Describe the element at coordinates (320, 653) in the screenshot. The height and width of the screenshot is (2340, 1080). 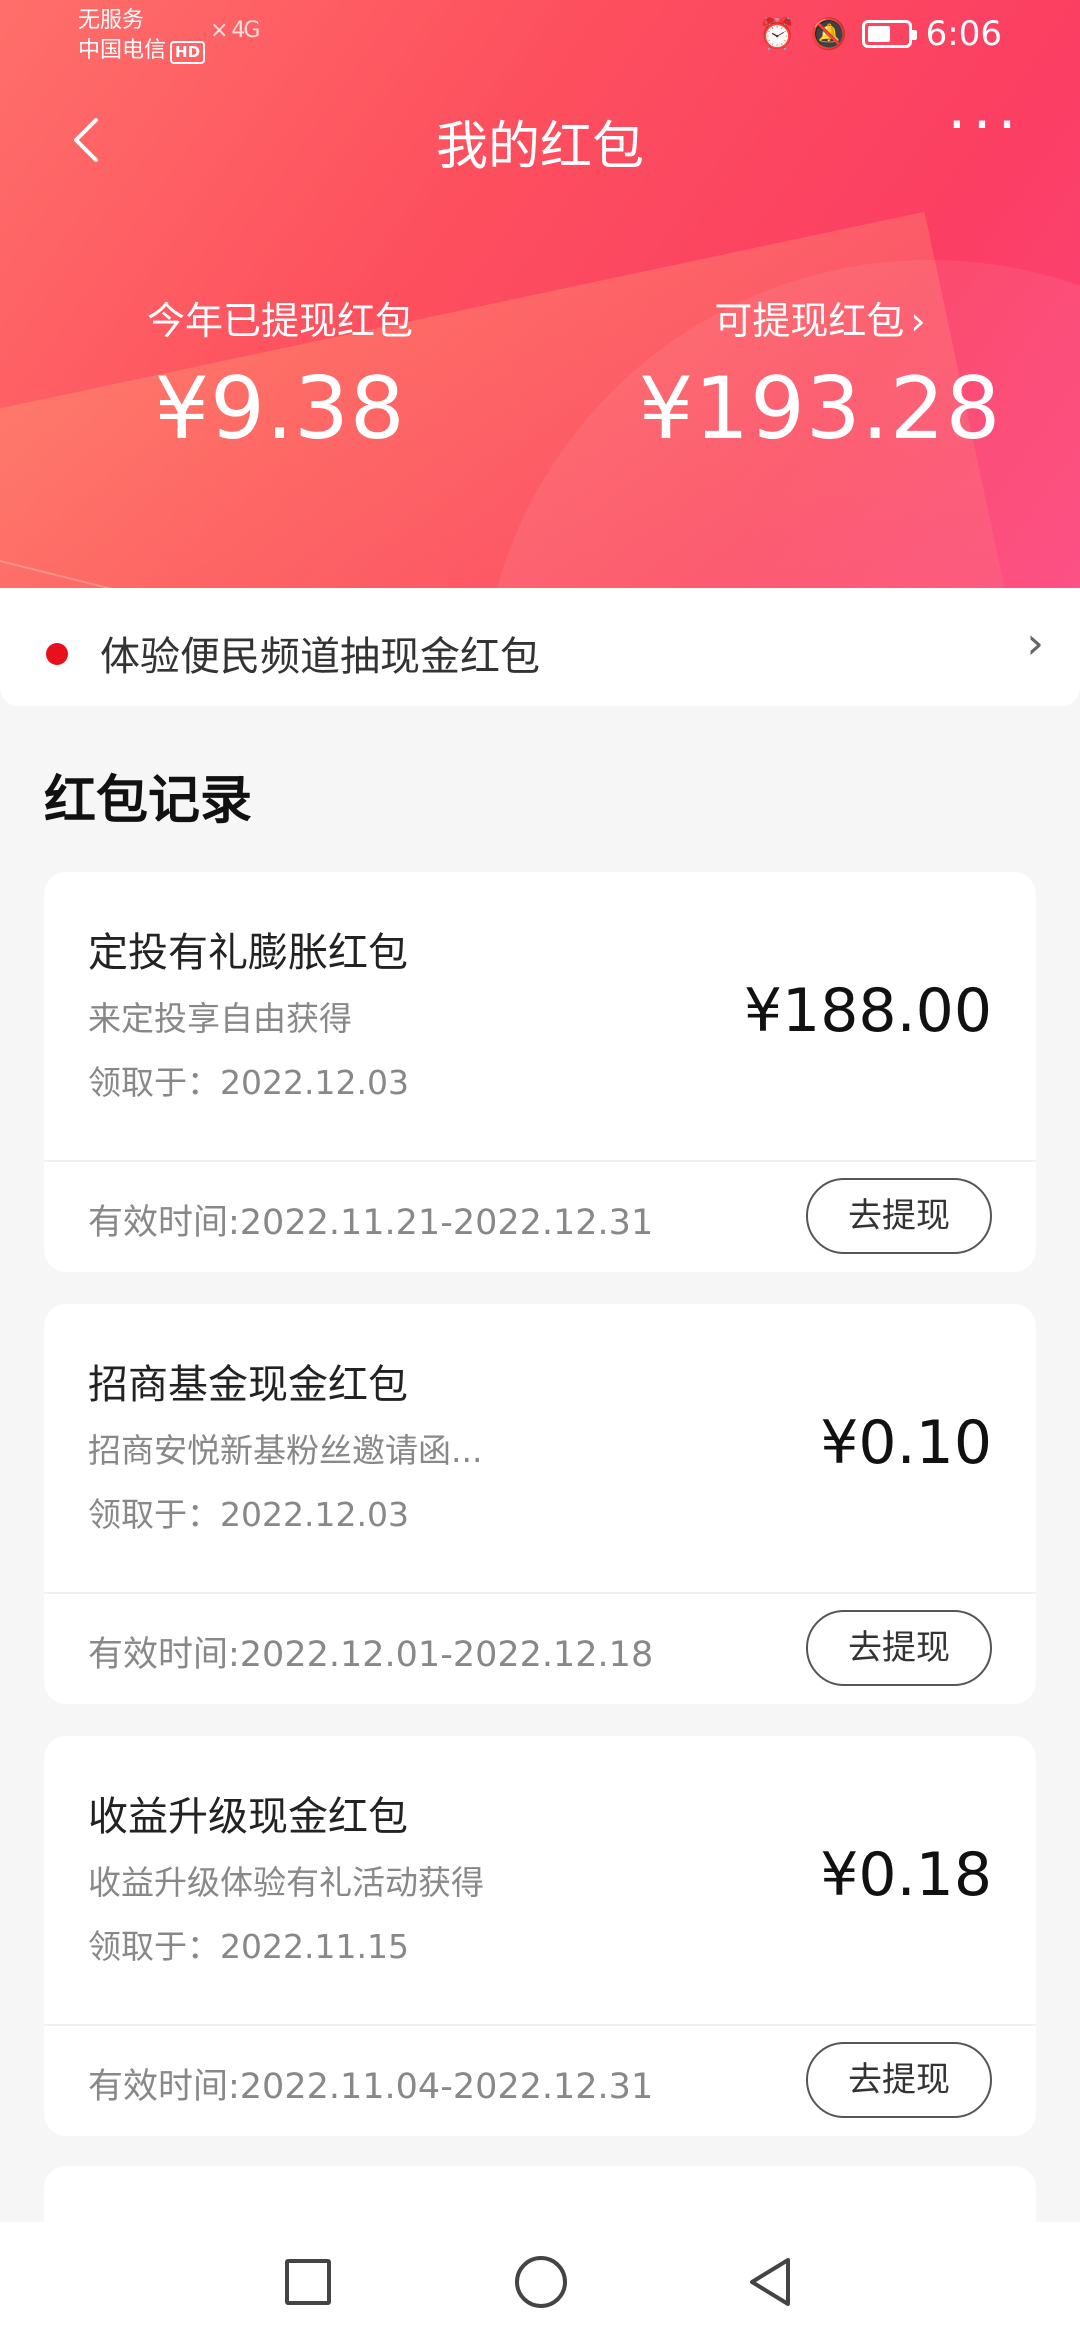
I see `promo-text: 体验便民频道抽现金红包` at that location.